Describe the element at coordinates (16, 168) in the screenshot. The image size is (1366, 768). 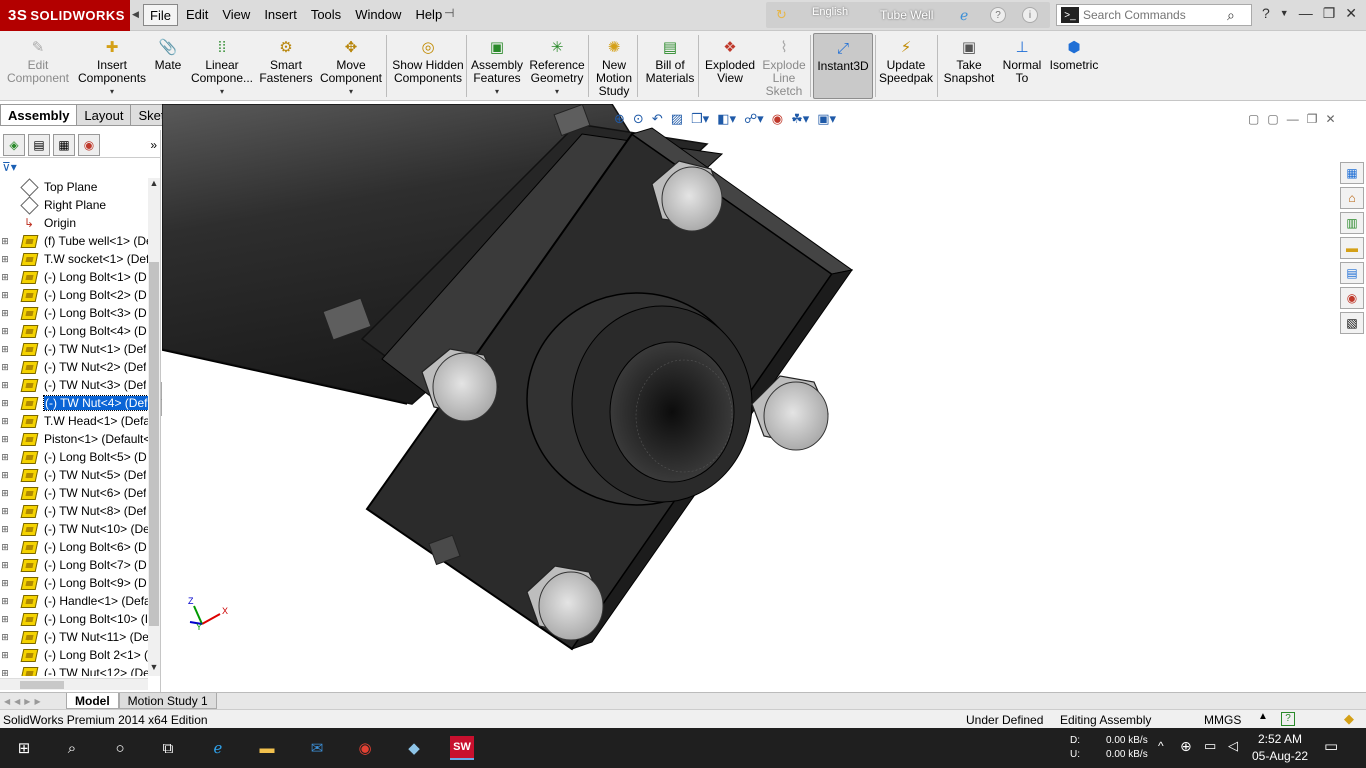
I see `filter-icon: ⊽▾` at that location.